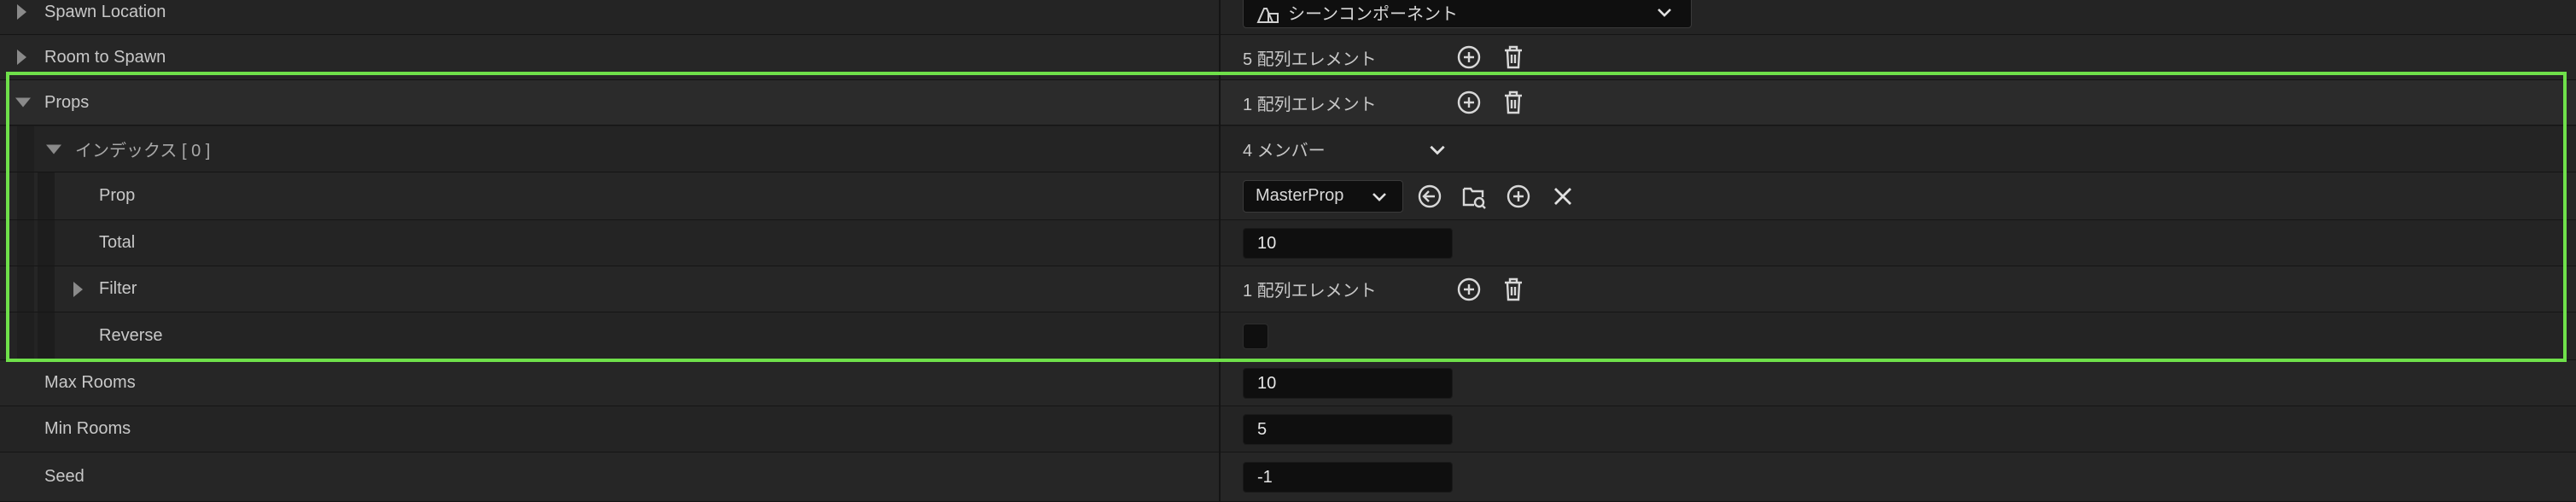  I want to click on property-label: Props, so click(67, 102).